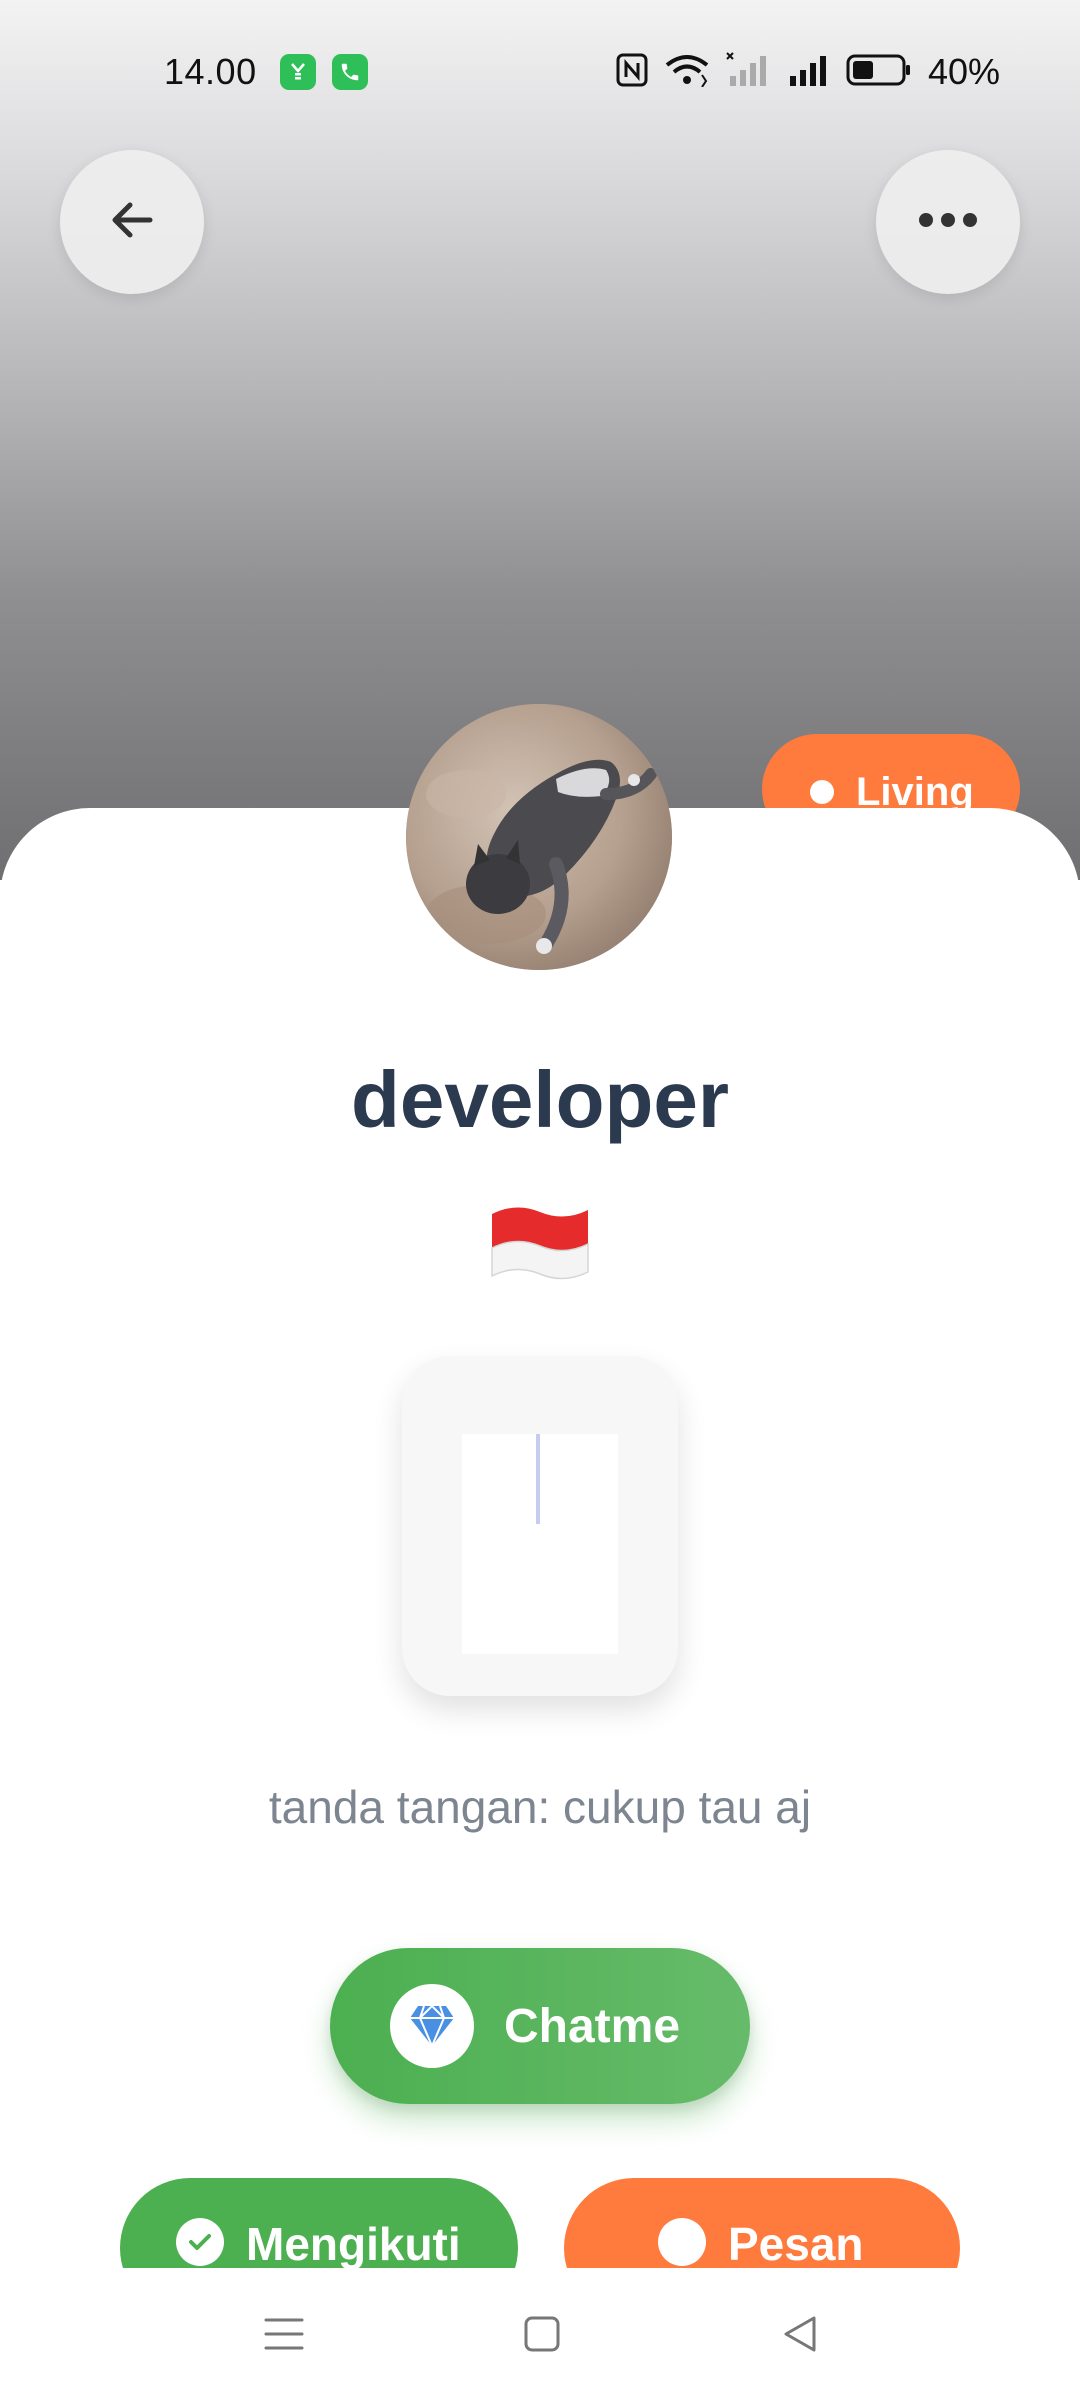 The image size is (1080, 2400). What do you see at coordinates (879, 72) in the screenshot?
I see `battery-icon` at bounding box center [879, 72].